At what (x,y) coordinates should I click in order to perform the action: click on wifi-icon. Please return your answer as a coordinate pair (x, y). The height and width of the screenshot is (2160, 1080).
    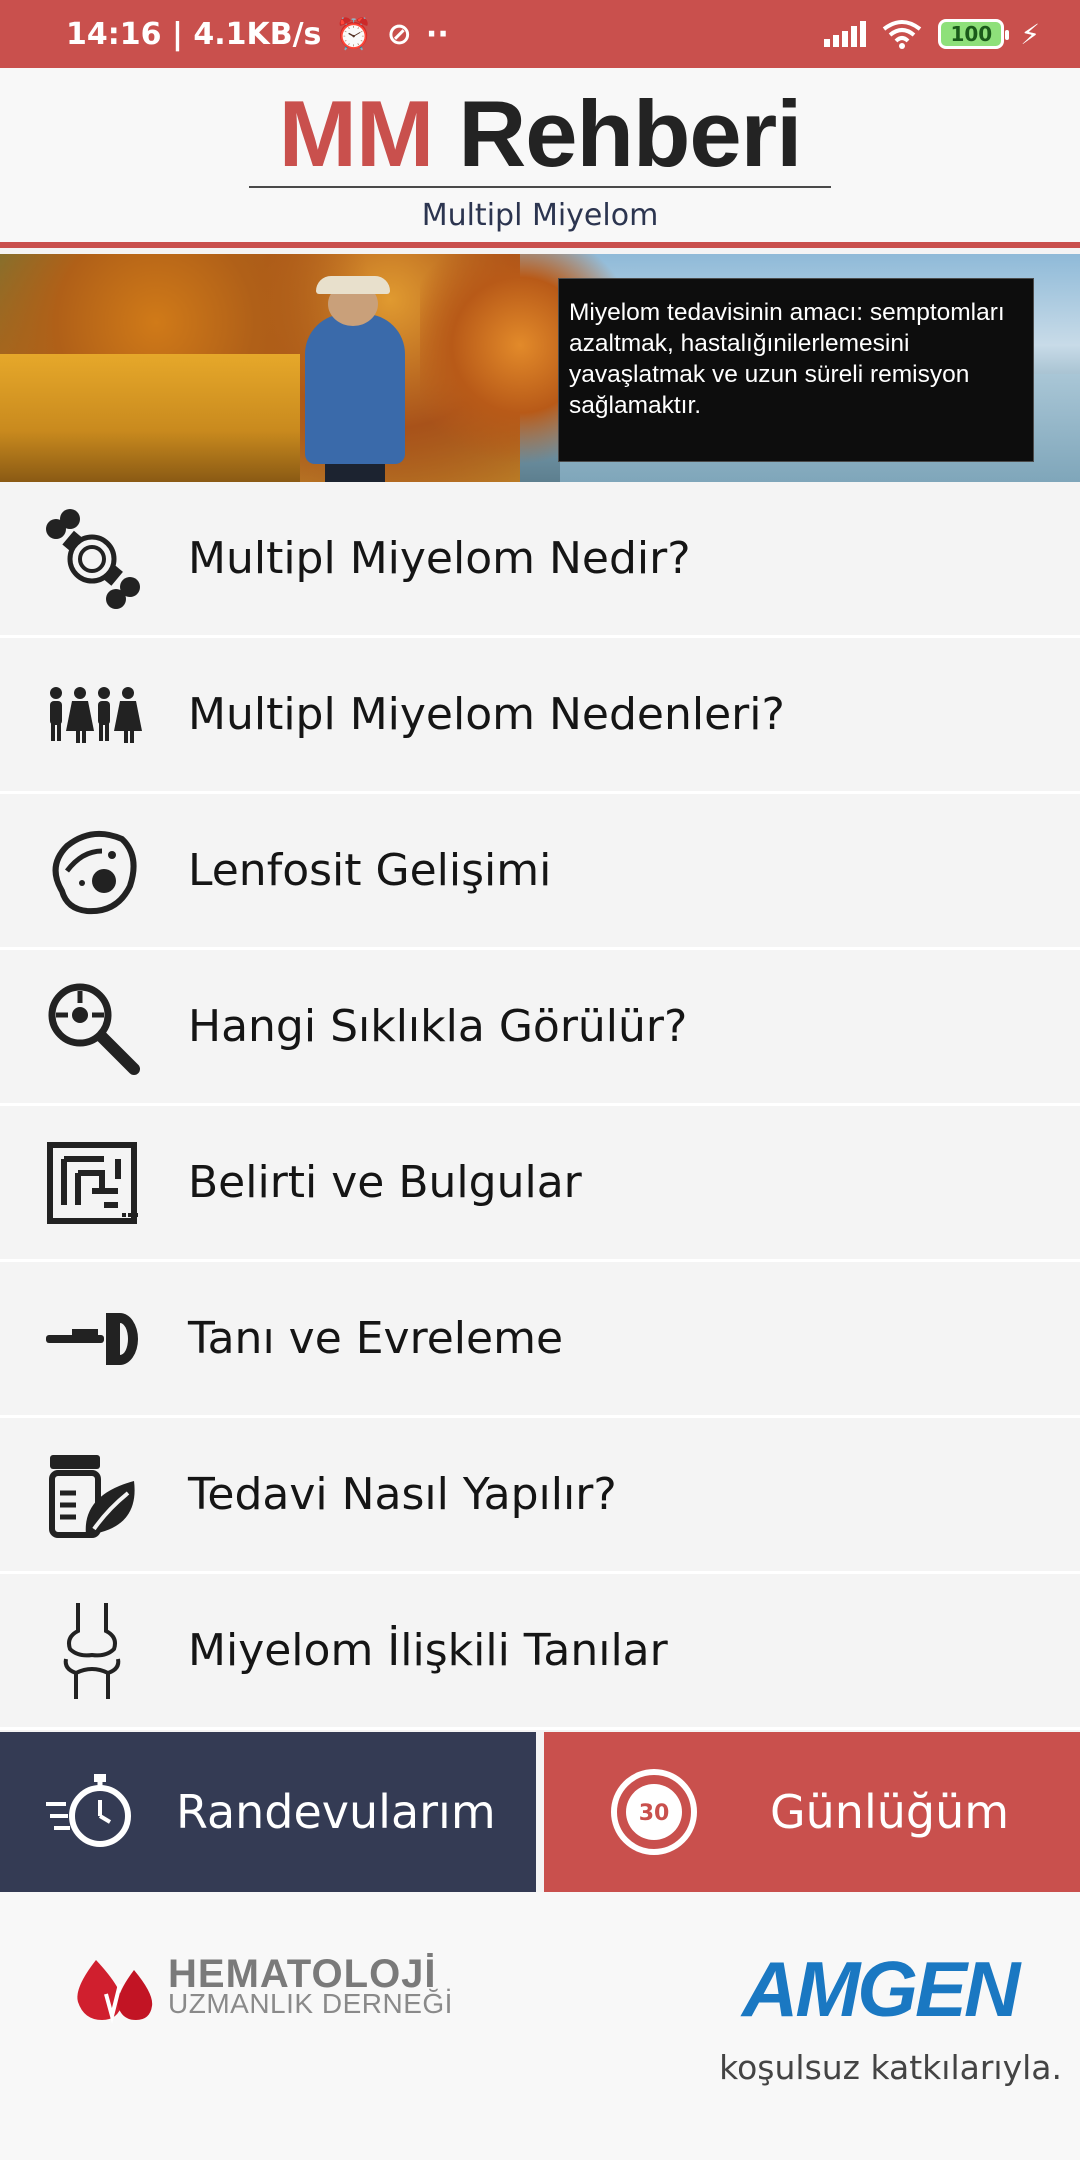
    Looking at the image, I should click on (902, 34).